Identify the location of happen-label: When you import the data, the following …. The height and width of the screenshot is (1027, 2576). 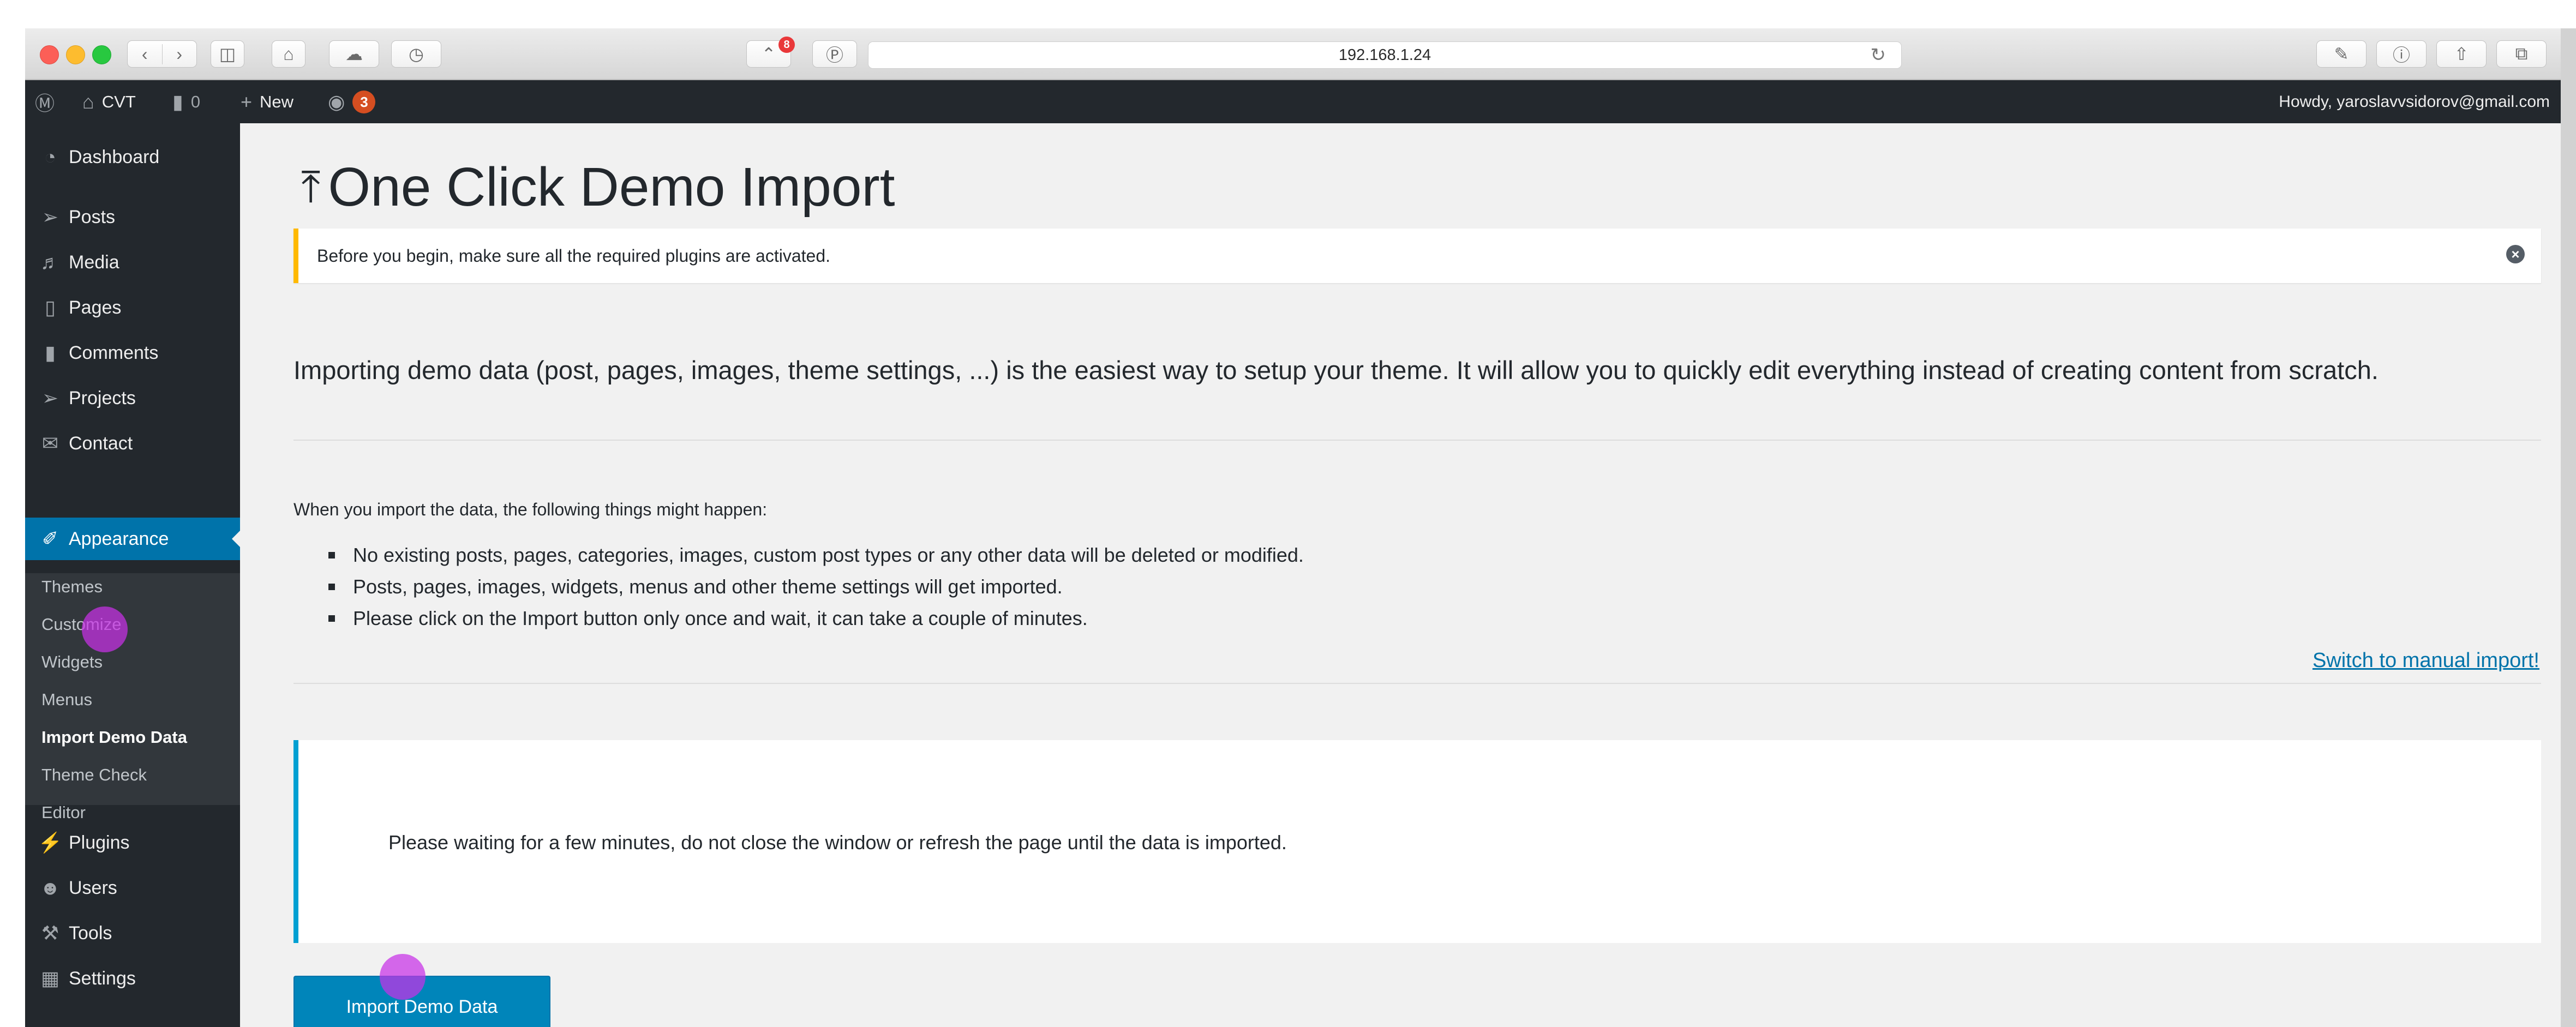
(531, 509).